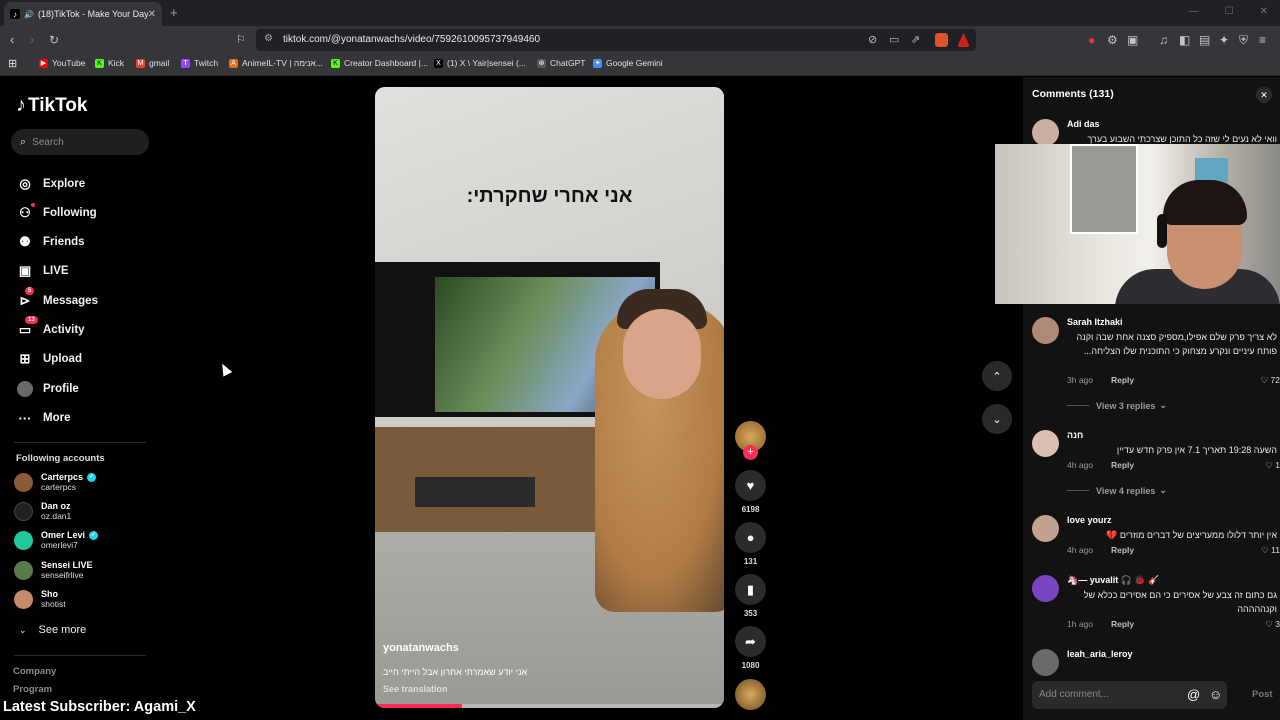 This screenshot has height=720, width=1280. Describe the element at coordinates (268, 38) in the screenshot. I see `site-info-icon: ⚙` at that location.